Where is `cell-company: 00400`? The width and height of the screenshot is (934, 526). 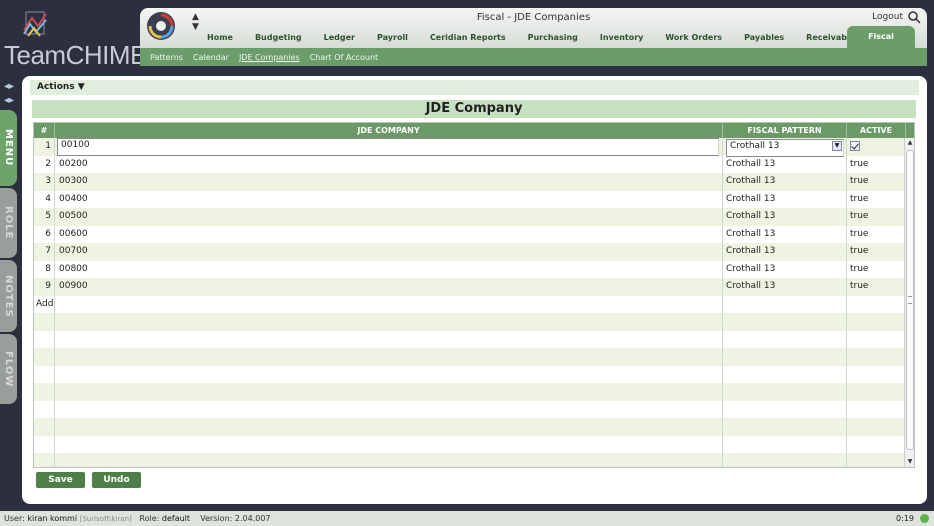 cell-company: 00400 is located at coordinates (389, 199).